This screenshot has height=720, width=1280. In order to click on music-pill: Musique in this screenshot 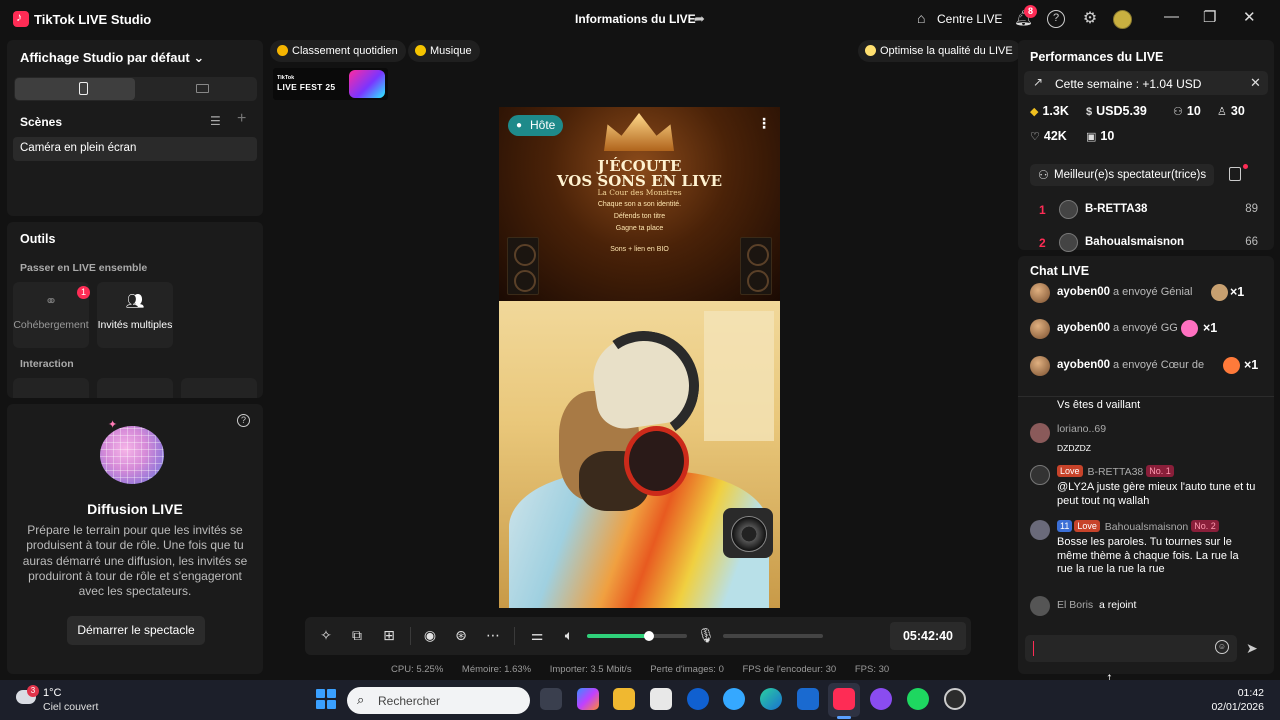, I will do `click(444, 51)`.